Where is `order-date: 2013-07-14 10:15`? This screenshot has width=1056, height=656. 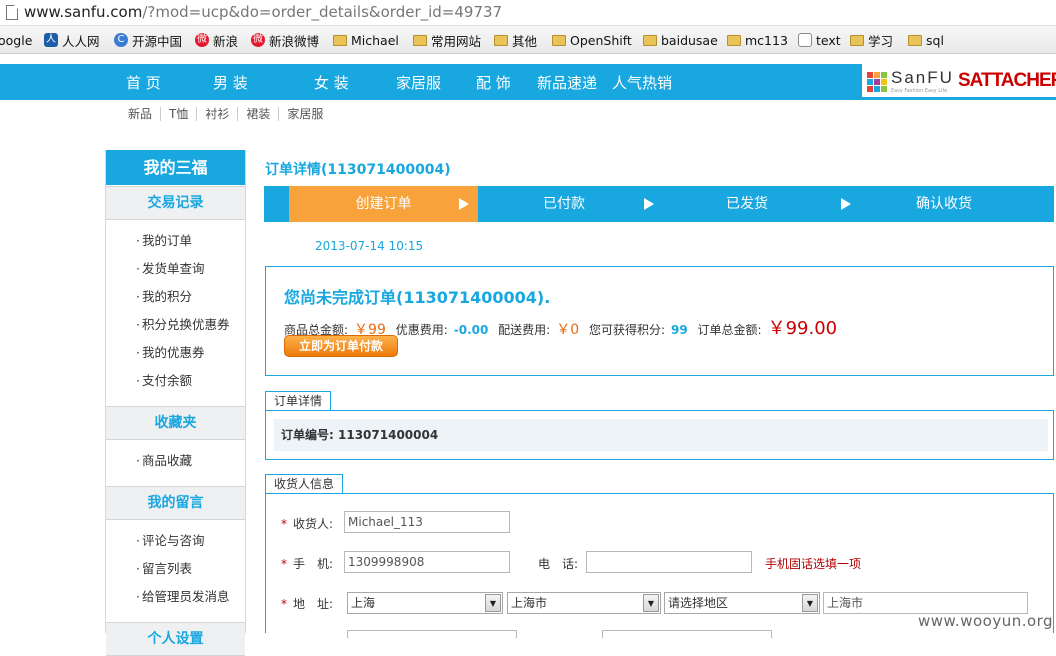 order-date: 2013-07-14 10:15 is located at coordinates (369, 246).